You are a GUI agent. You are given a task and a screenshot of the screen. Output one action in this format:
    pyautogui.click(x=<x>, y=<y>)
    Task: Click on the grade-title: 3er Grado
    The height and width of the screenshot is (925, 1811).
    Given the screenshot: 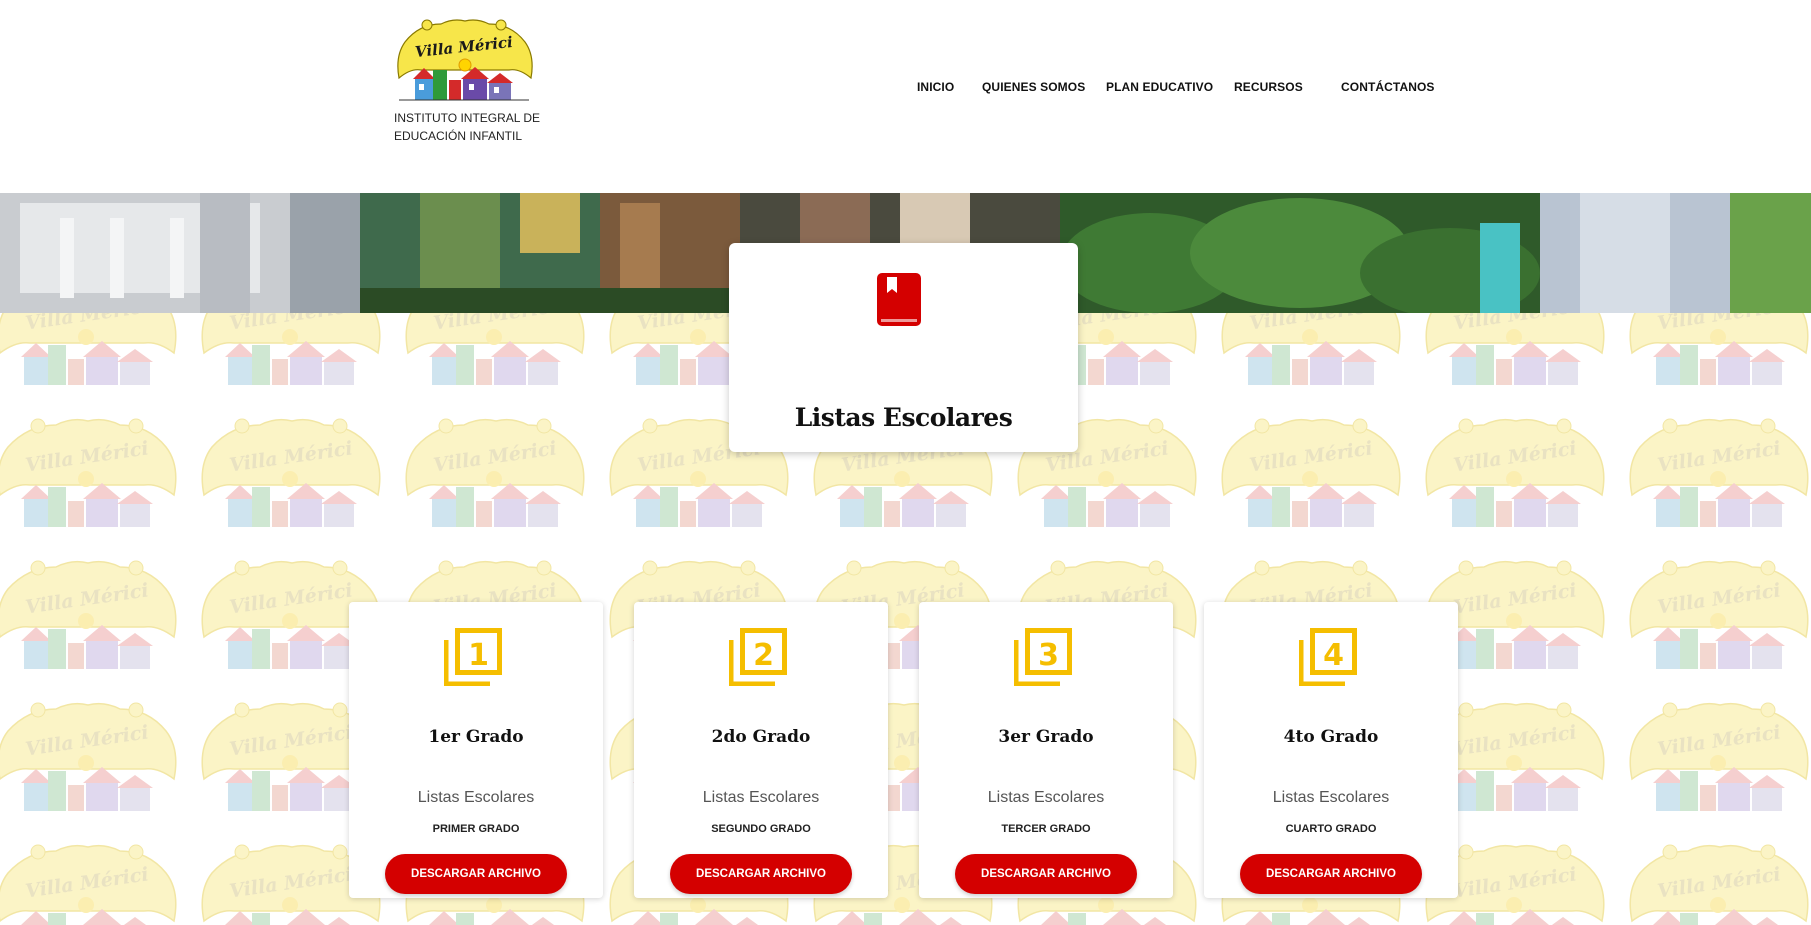 What is the action you would take?
    pyautogui.click(x=1046, y=737)
    